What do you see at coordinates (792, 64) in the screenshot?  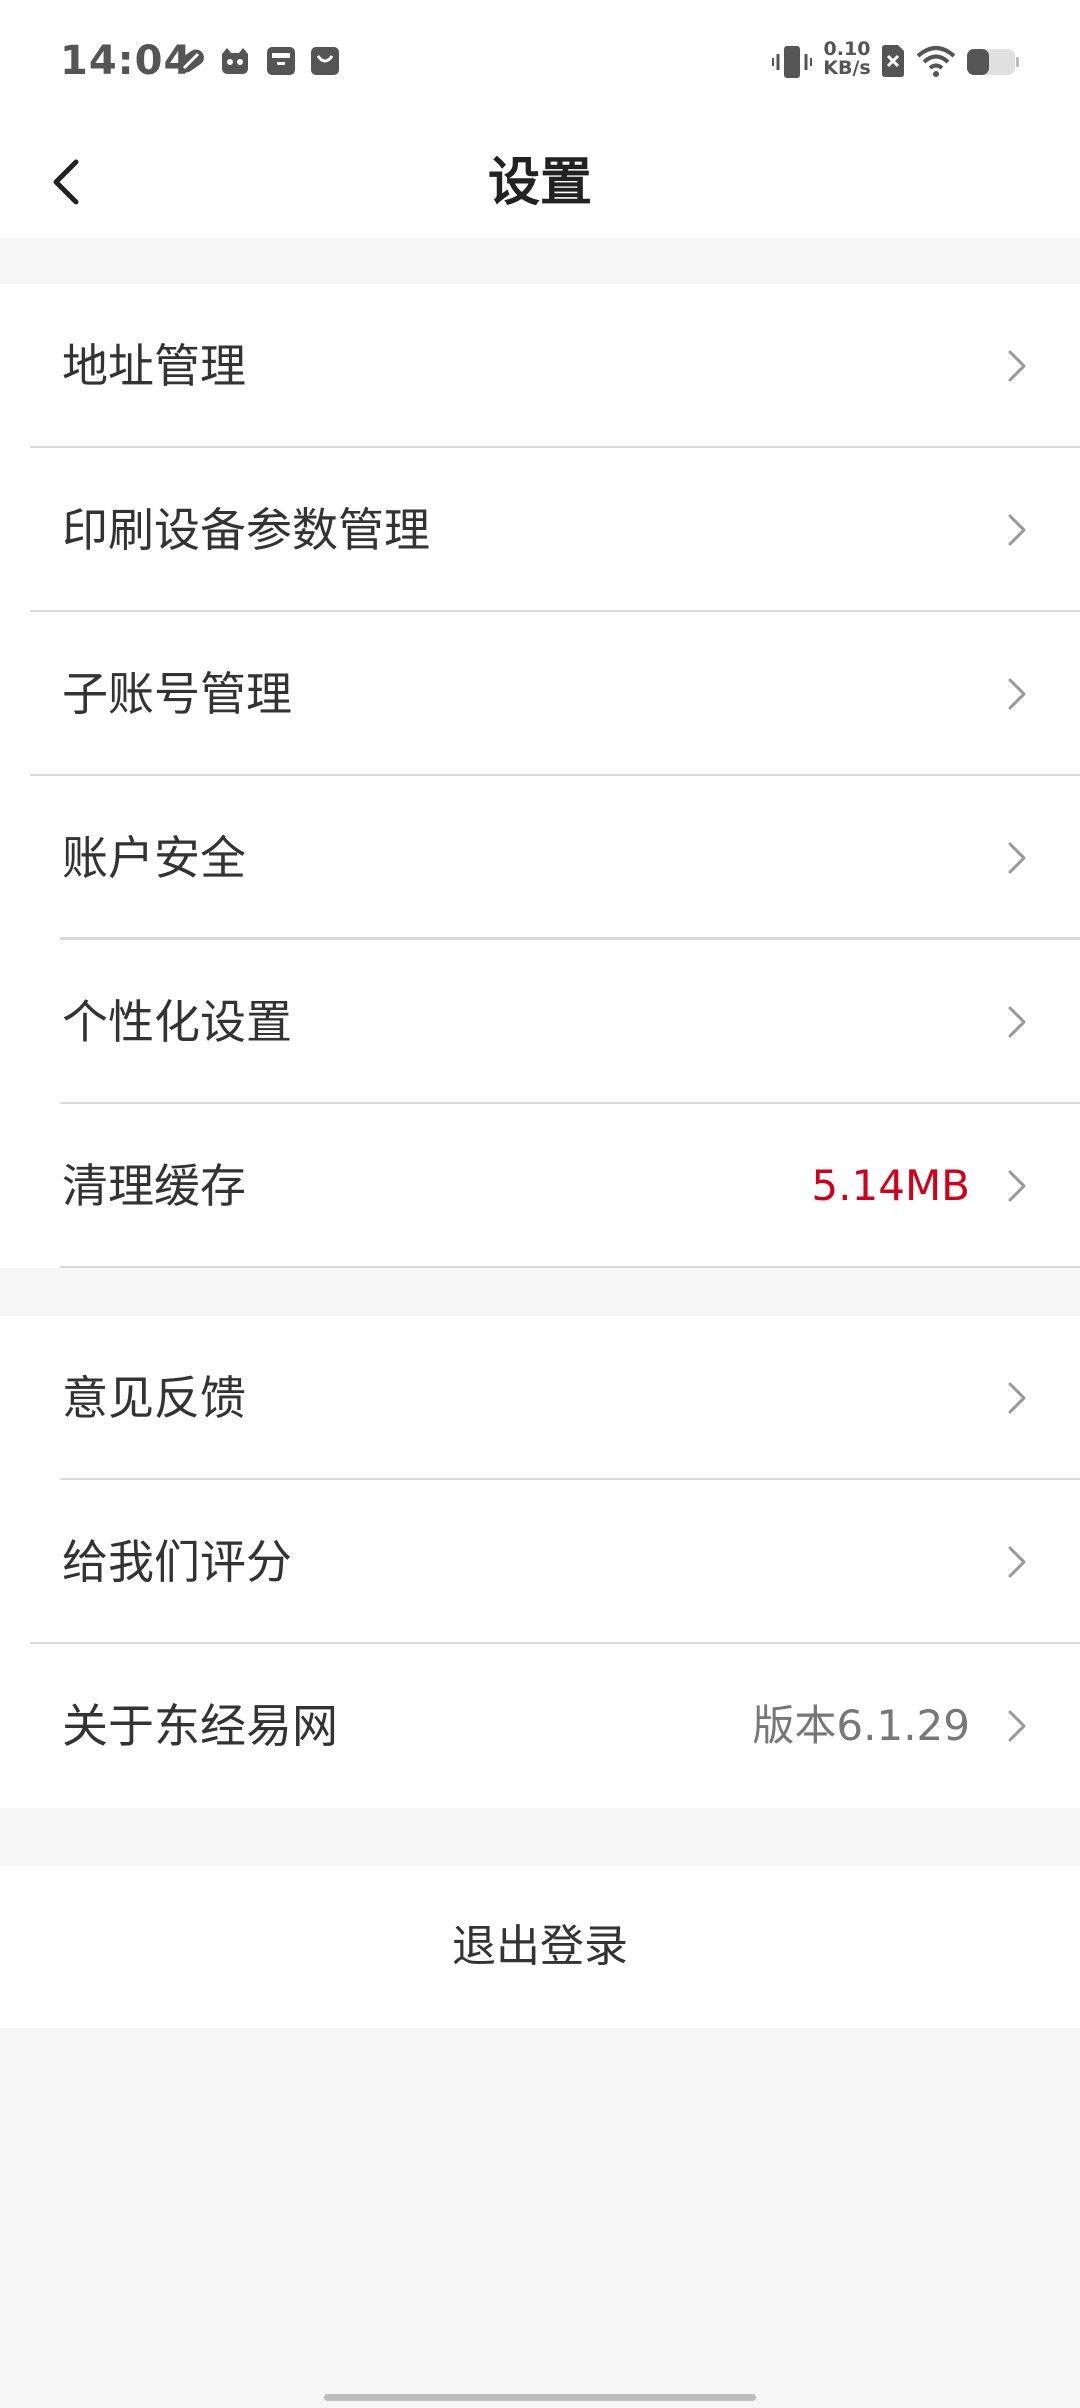 I see `vibrate-icon` at bounding box center [792, 64].